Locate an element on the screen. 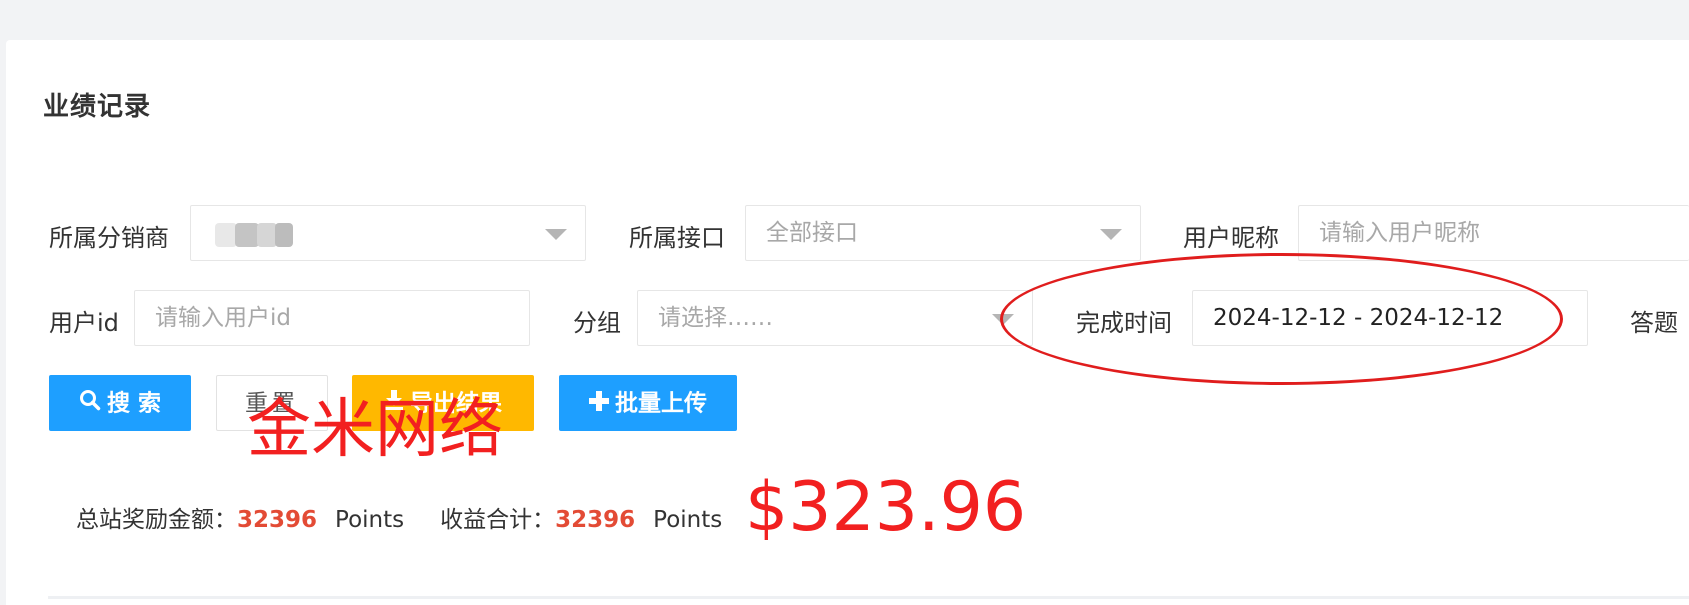 The image size is (1689, 605). interface-label: 所属接口 is located at coordinates (677, 238).